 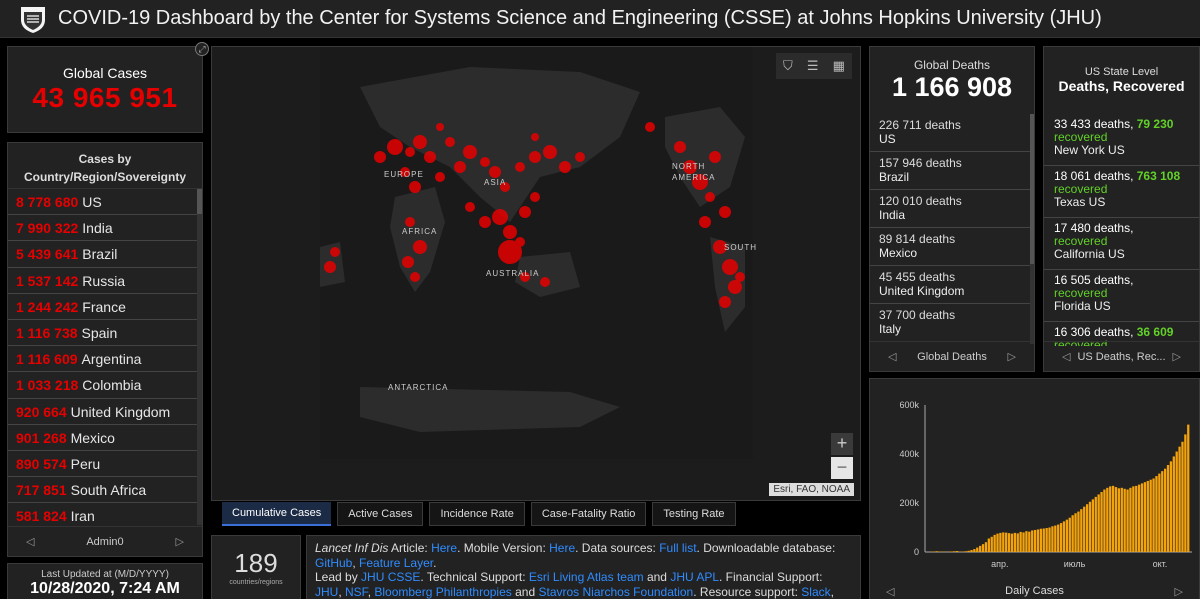 I want to click on death-row: 45 455 deaths United Kingdom, so click(x=950, y=285).